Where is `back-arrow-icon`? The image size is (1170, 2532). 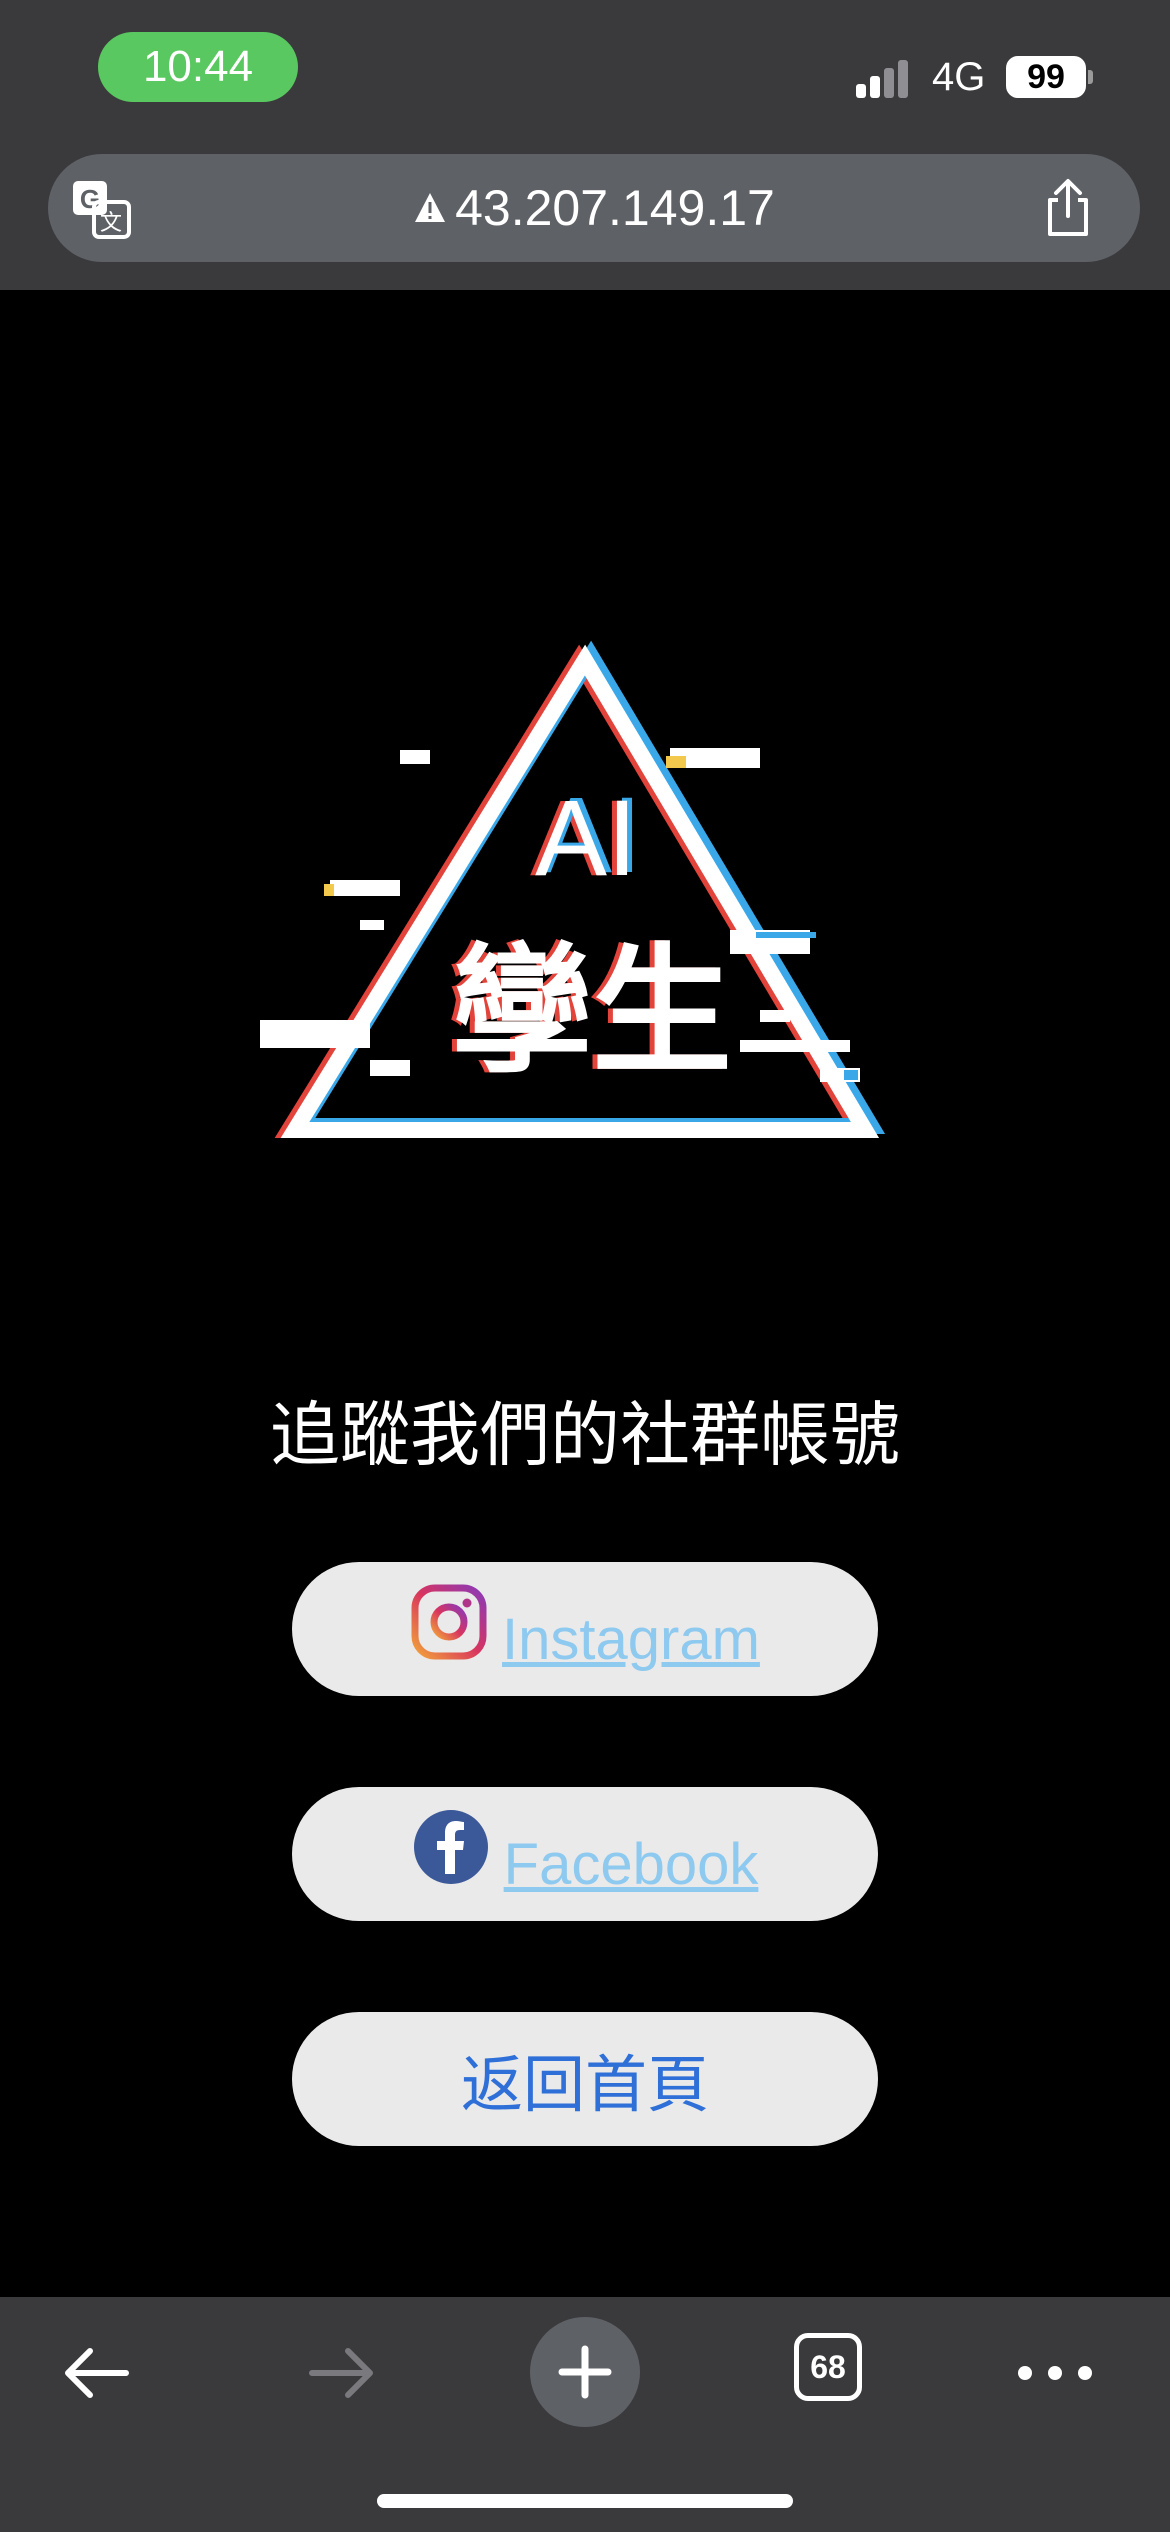 back-arrow-icon is located at coordinates (96, 2373).